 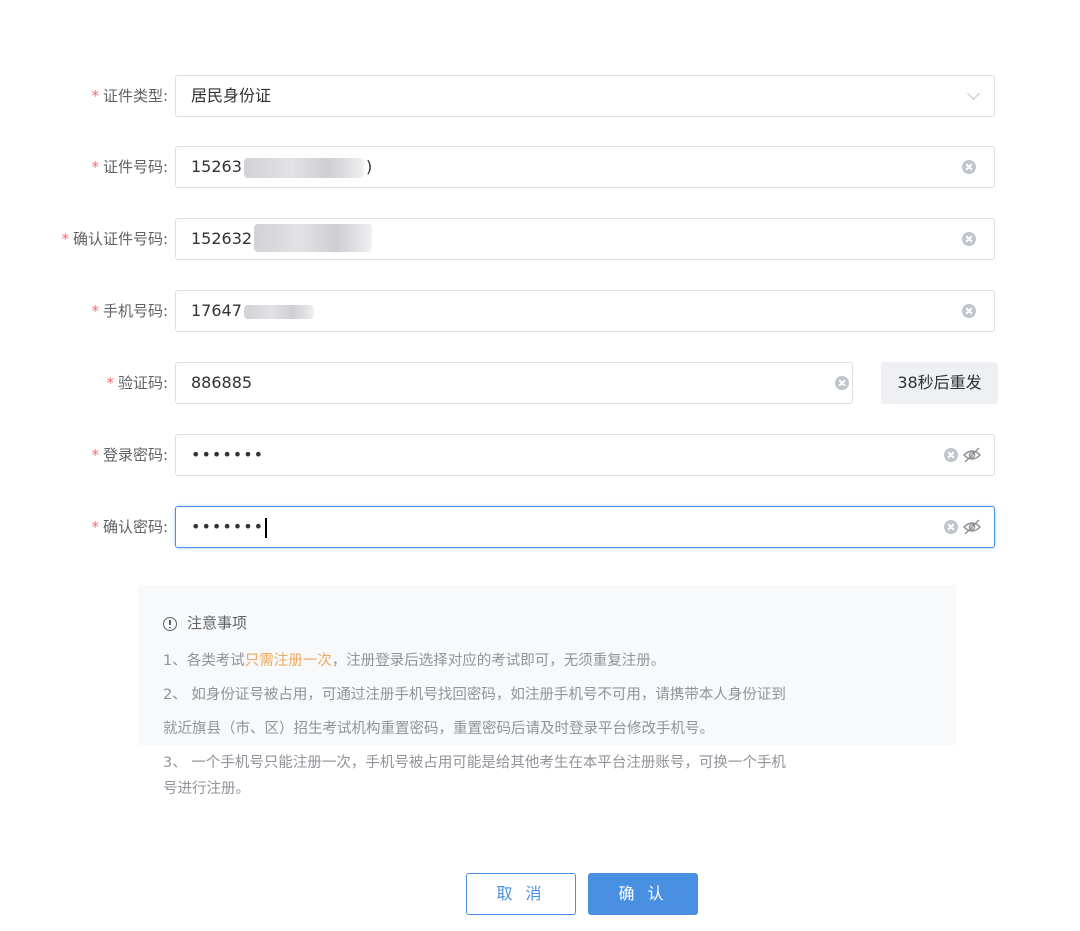 I want to click on notice-line-5: 号进行注册。, so click(x=206, y=789).